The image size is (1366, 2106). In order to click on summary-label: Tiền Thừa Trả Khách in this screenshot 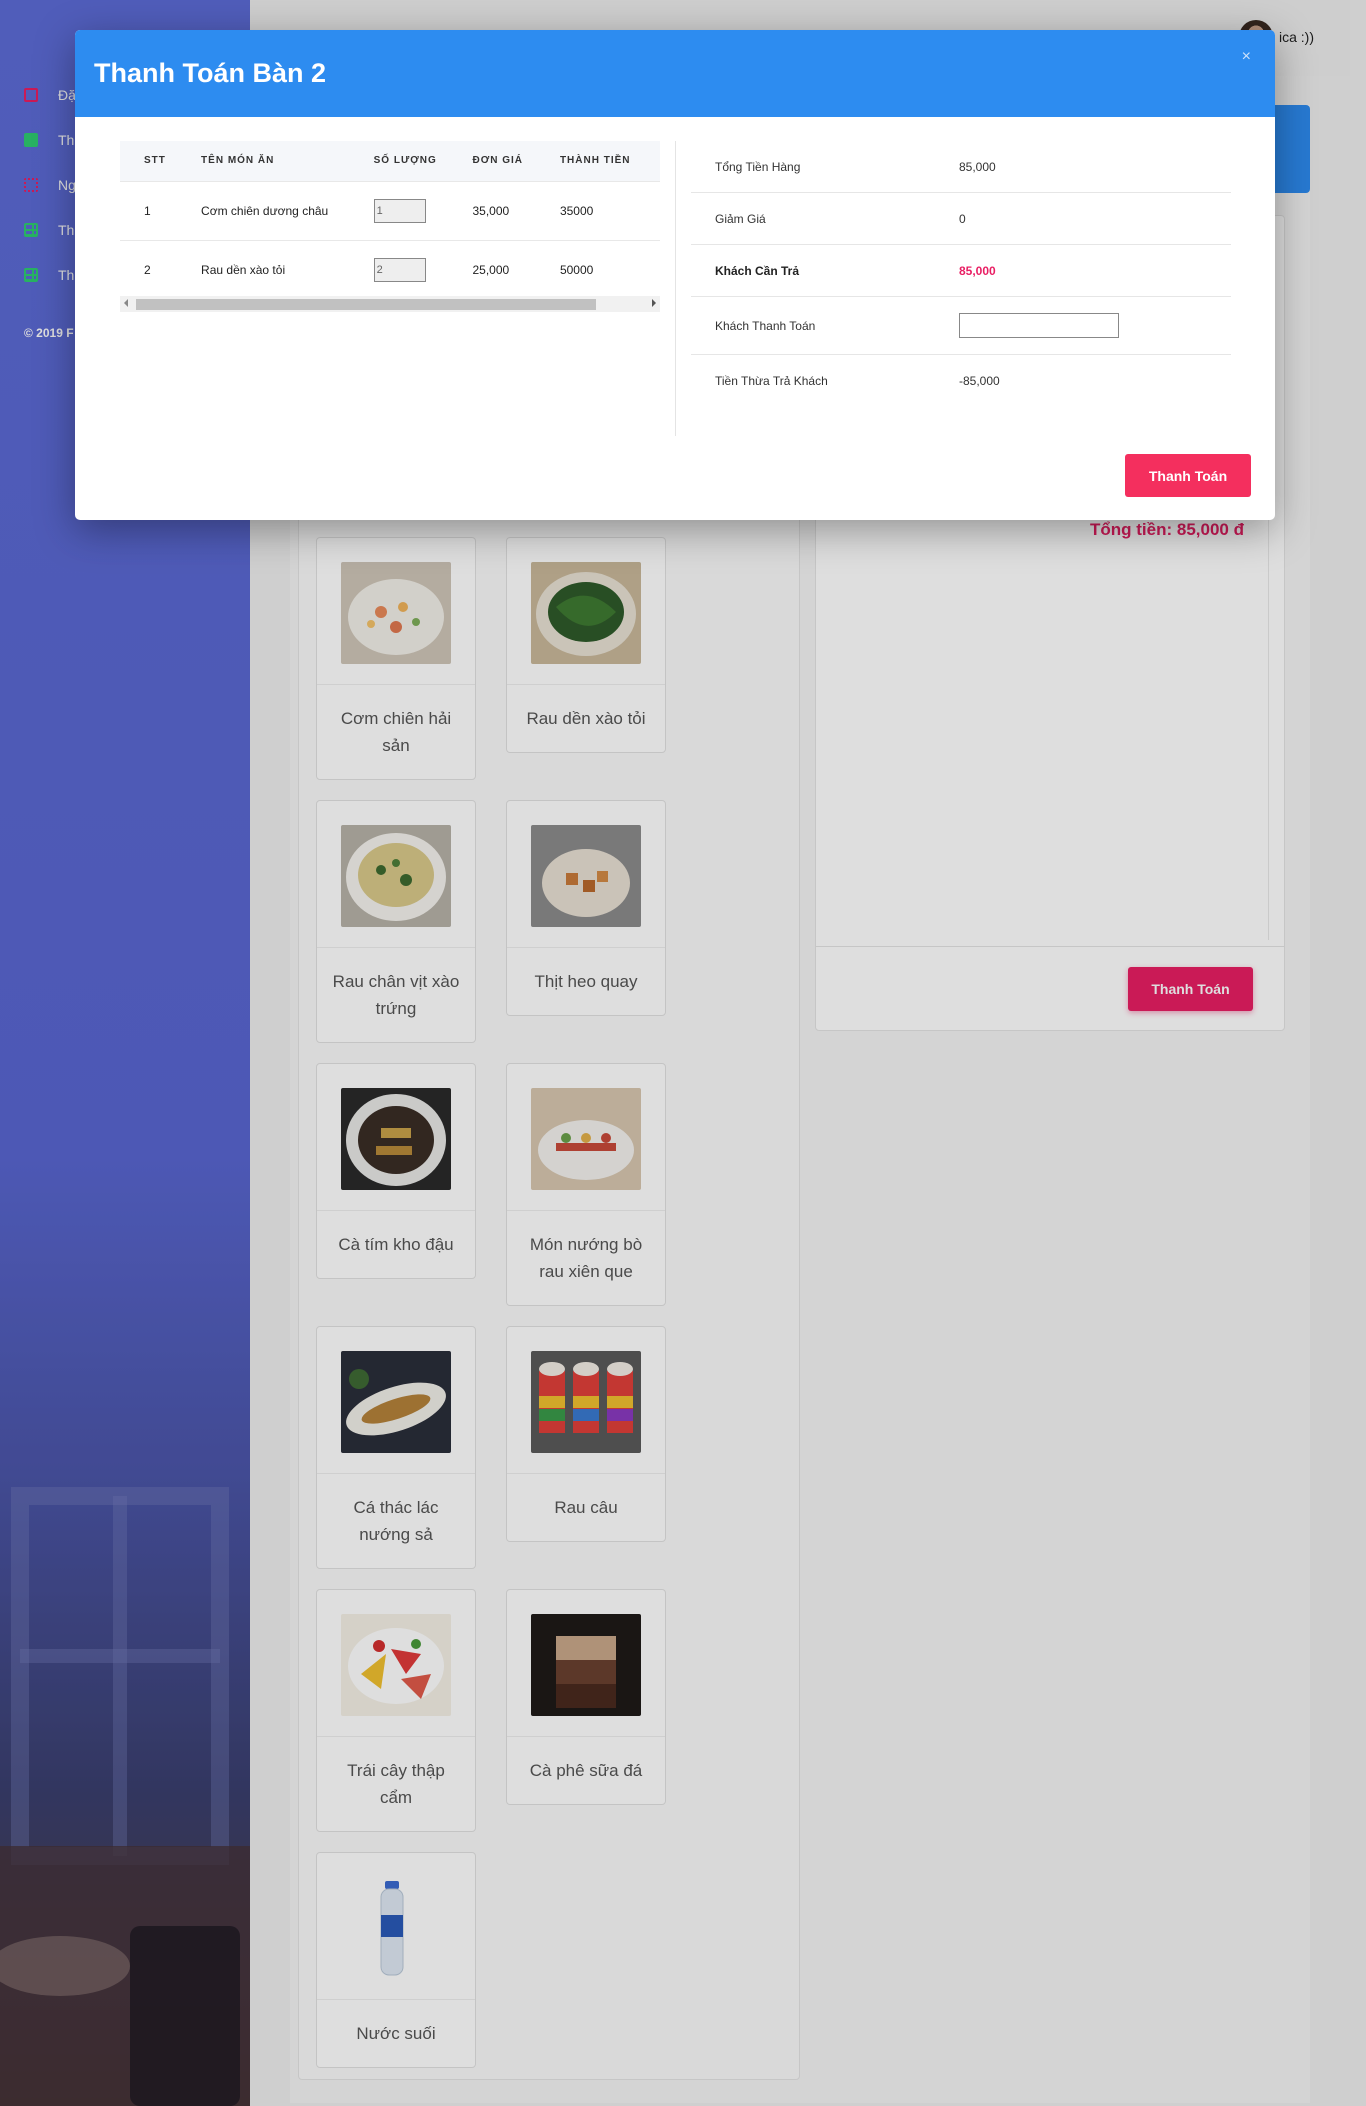, I will do `click(771, 381)`.